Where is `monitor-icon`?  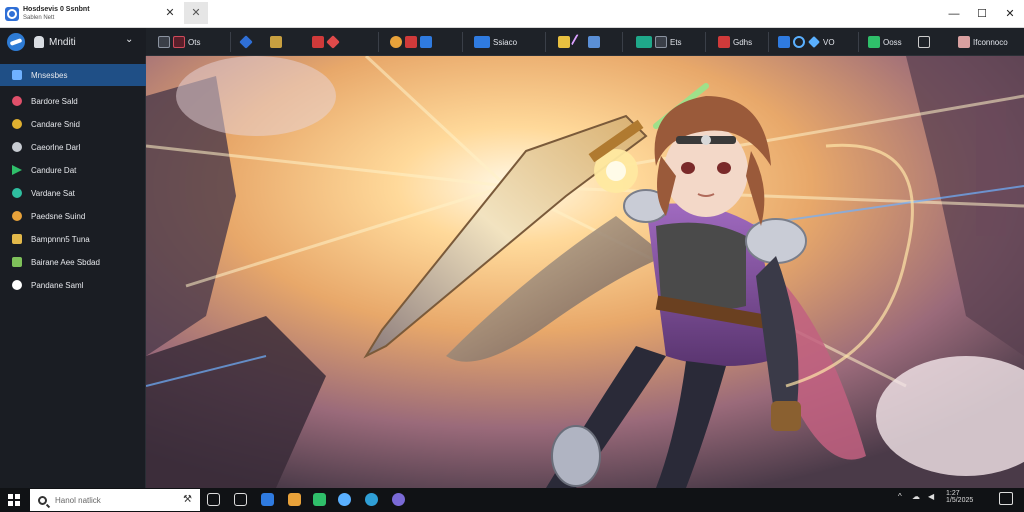 monitor-icon is located at coordinates (924, 42).